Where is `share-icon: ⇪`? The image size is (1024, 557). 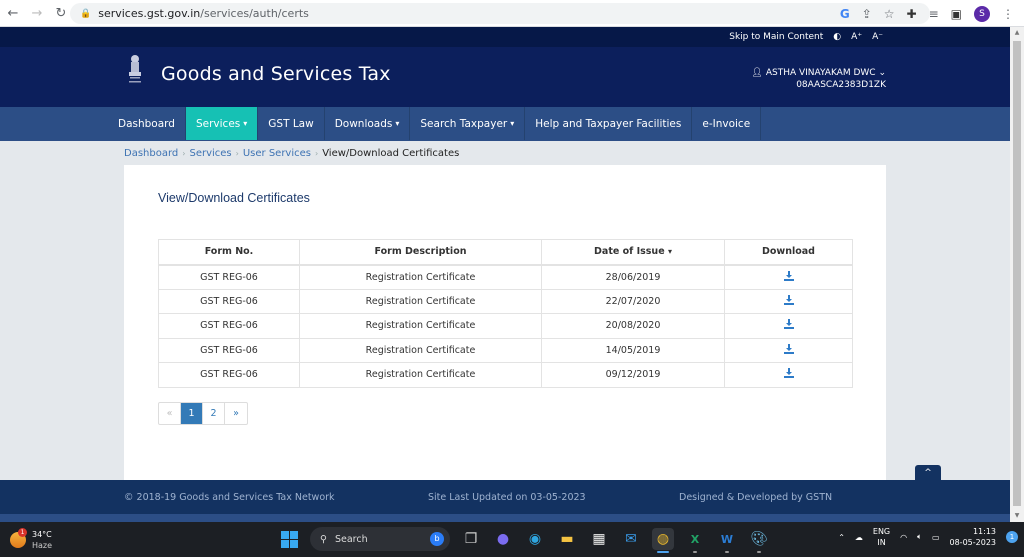 share-icon: ⇪ is located at coordinates (867, 14).